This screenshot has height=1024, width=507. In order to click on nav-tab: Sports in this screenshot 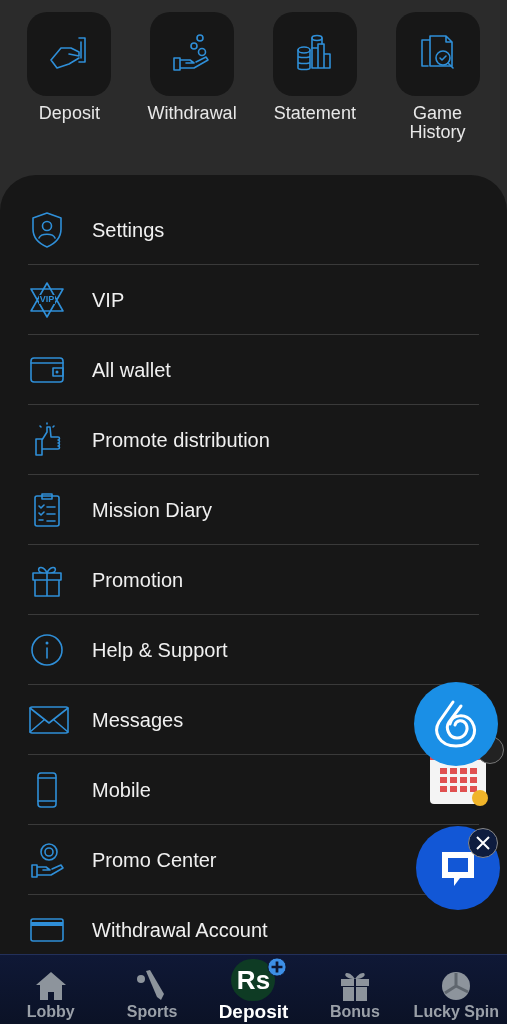, I will do `click(152, 993)`.